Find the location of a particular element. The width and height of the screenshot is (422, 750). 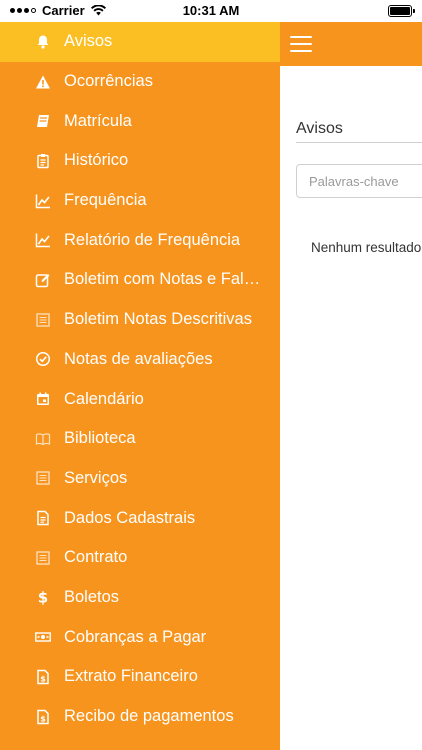

sidebar-item-label: Cobranças a Pagar is located at coordinates (135, 636).